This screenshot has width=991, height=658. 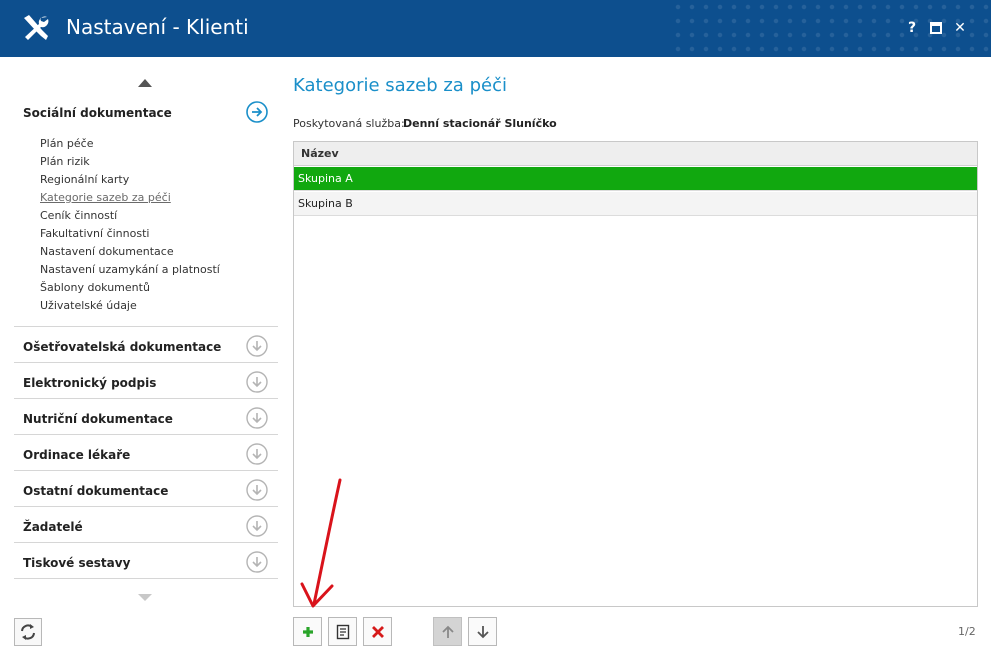 I want to click on square-icon, so click(x=936, y=28).